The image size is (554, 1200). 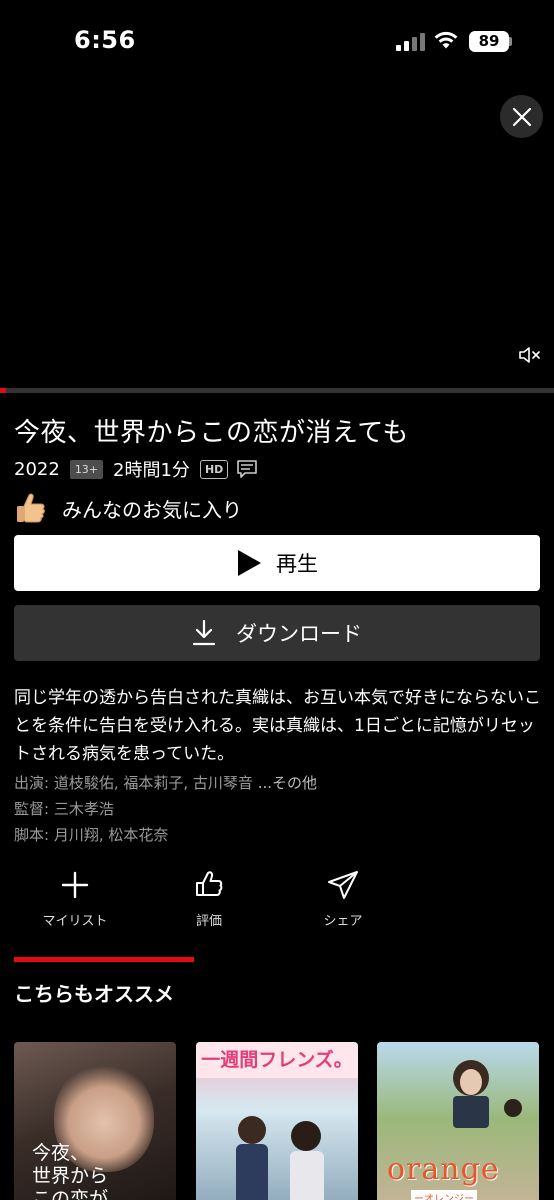 What do you see at coordinates (443, 1169) in the screenshot?
I see `poster-title-3: orange` at bounding box center [443, 1169].